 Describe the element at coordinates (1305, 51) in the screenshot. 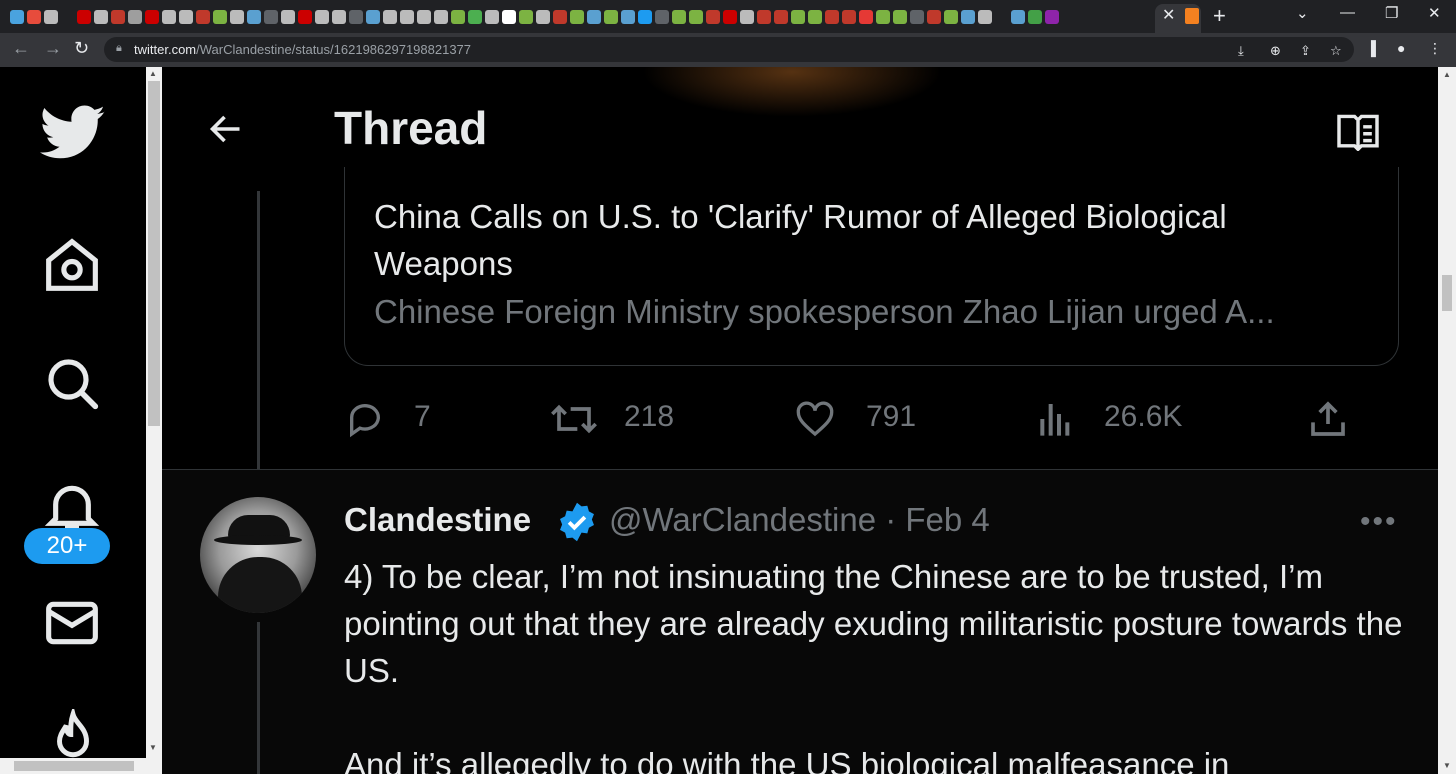

I see `share-icon: ⇪` at that location.